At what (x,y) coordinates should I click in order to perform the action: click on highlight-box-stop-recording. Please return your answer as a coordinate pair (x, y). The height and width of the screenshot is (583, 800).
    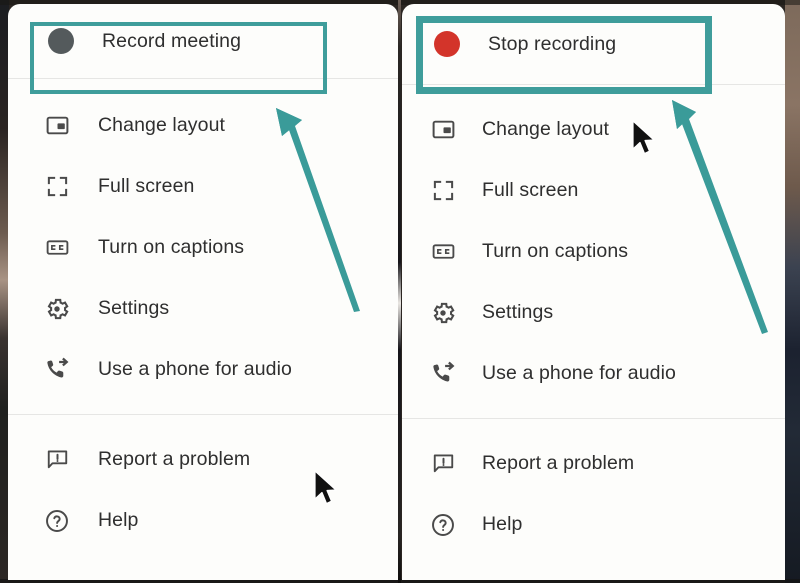
    Looking at the image, I should click on (564, 55).